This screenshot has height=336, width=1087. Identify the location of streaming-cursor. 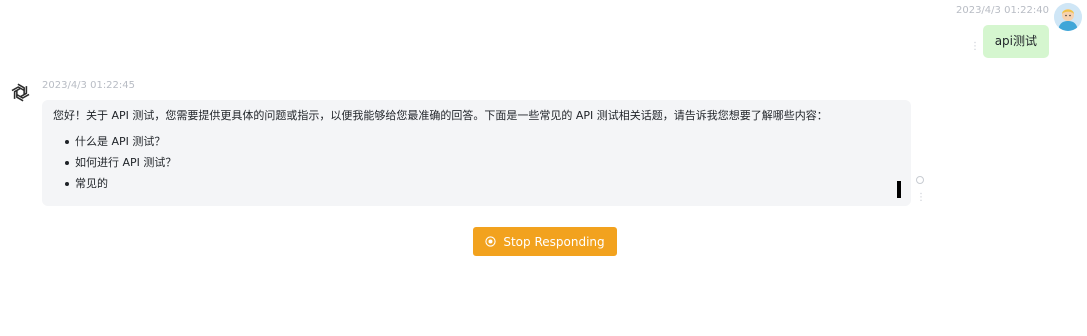
(899, 189).